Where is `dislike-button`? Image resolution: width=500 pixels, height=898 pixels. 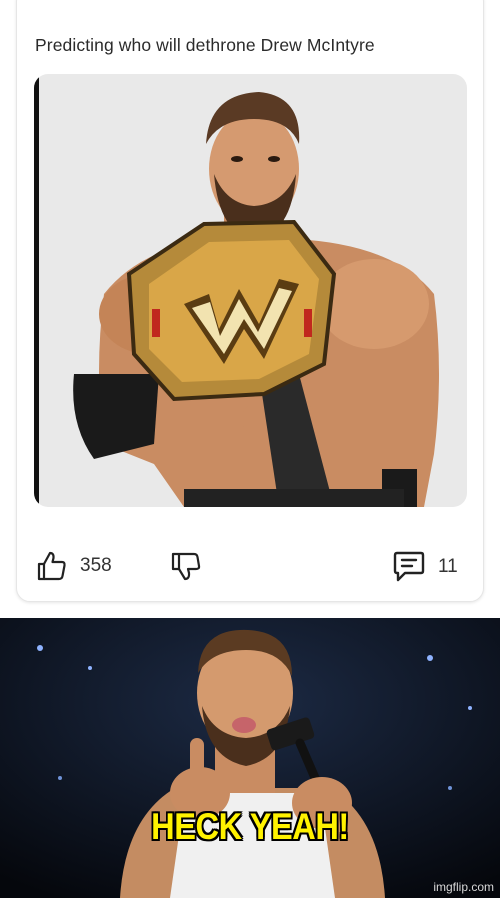 dislike-button is located at coordinates (186, 566).